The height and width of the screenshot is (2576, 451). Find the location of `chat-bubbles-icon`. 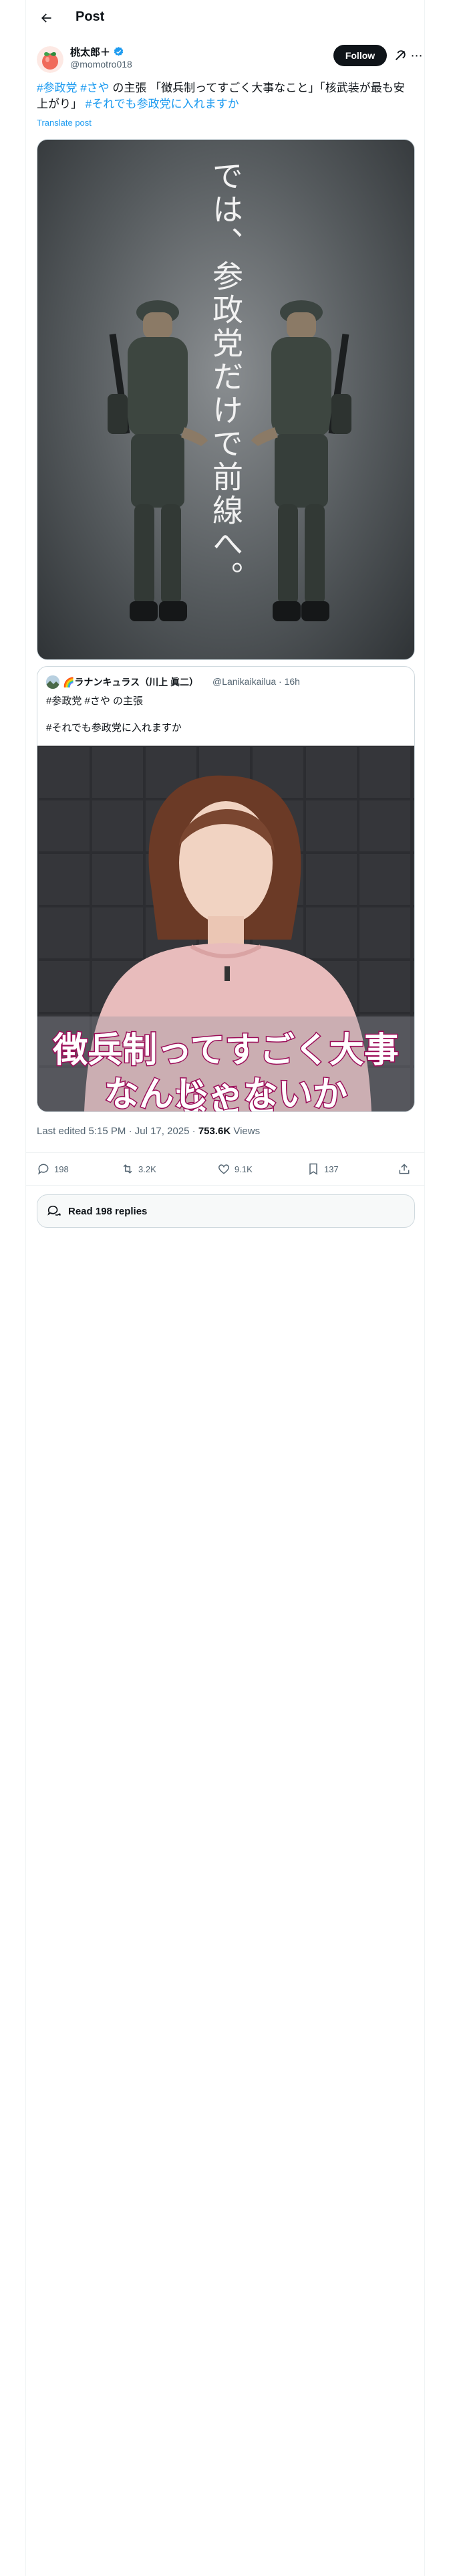

chat-bubbles-icon is located at coordinates (54, 1210).